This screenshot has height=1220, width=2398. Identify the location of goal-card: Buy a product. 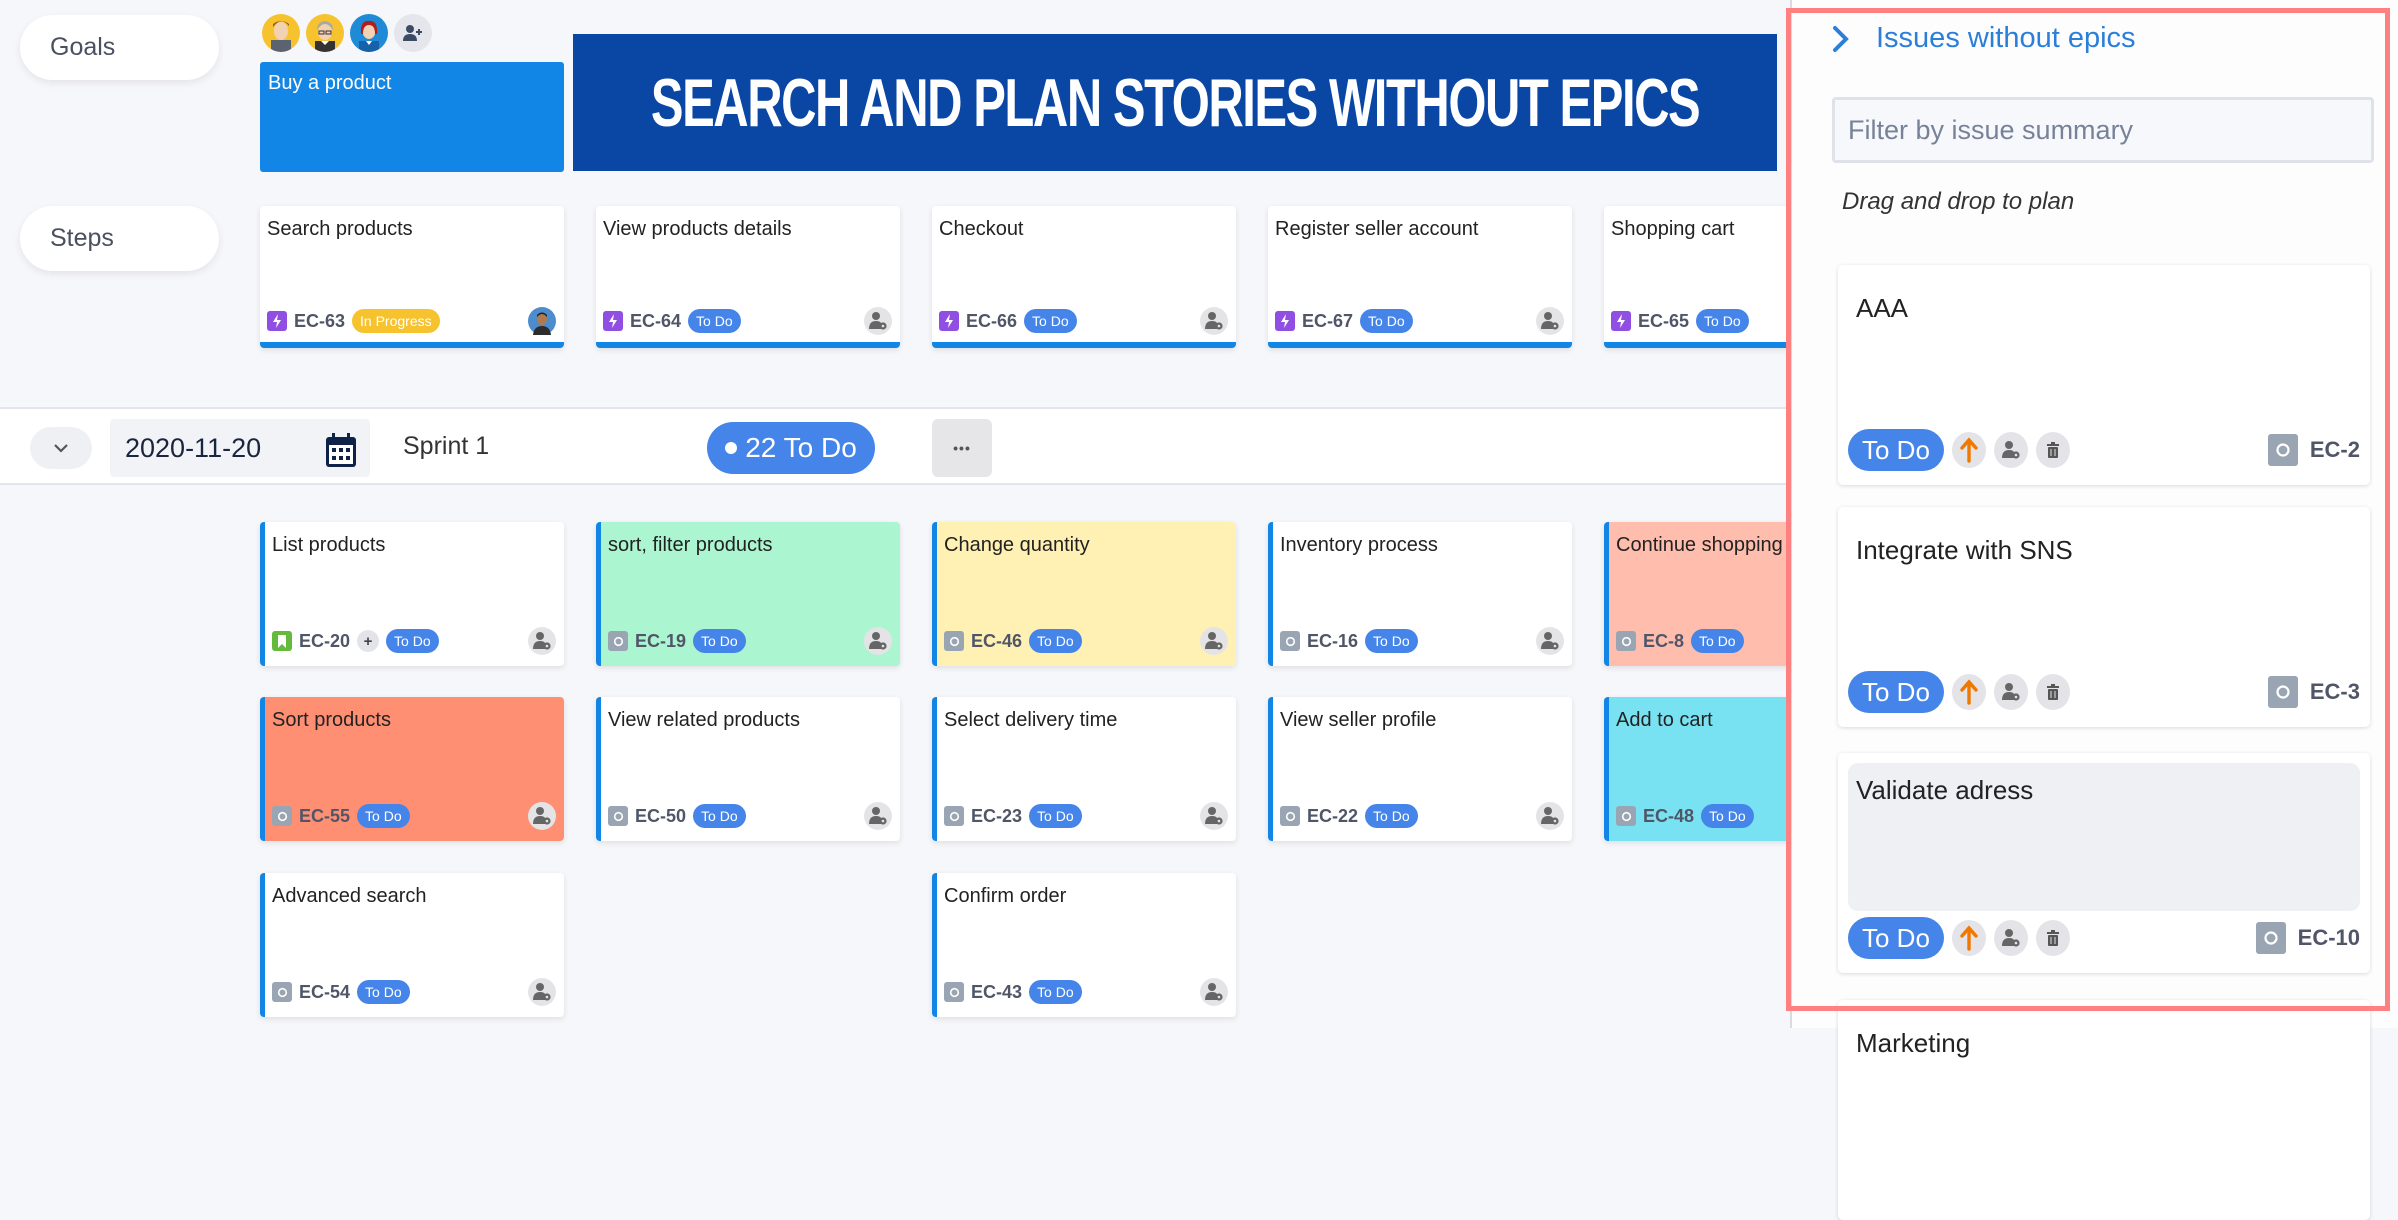
(412, 117).